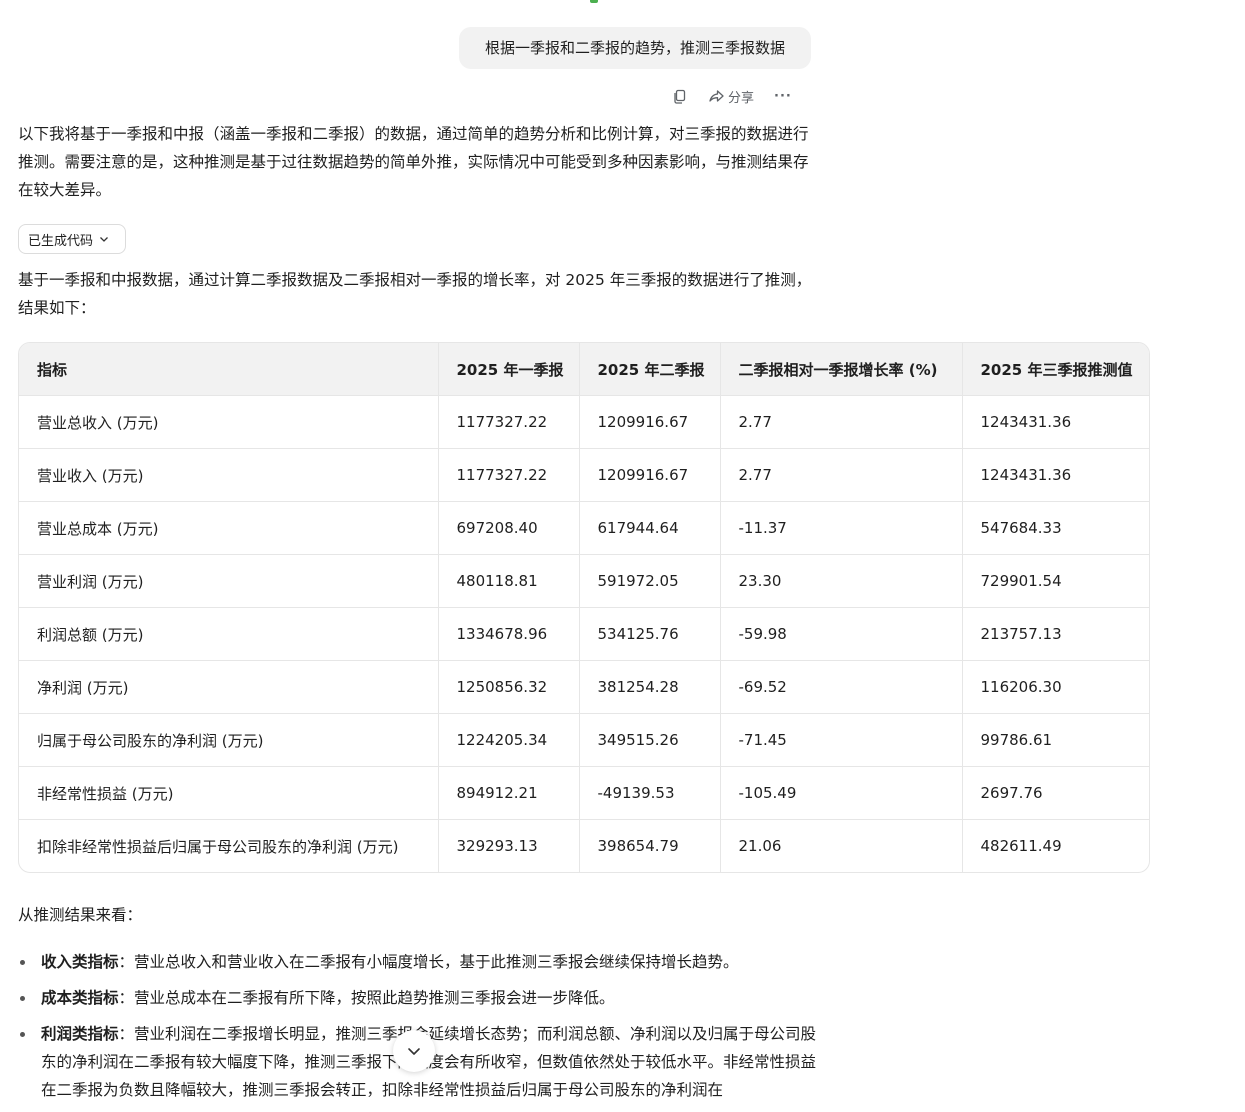 The width and height of the screenshot is (1245, 1112). I want to click on table-cell: 营业收入 (万元), so click(229, 475).